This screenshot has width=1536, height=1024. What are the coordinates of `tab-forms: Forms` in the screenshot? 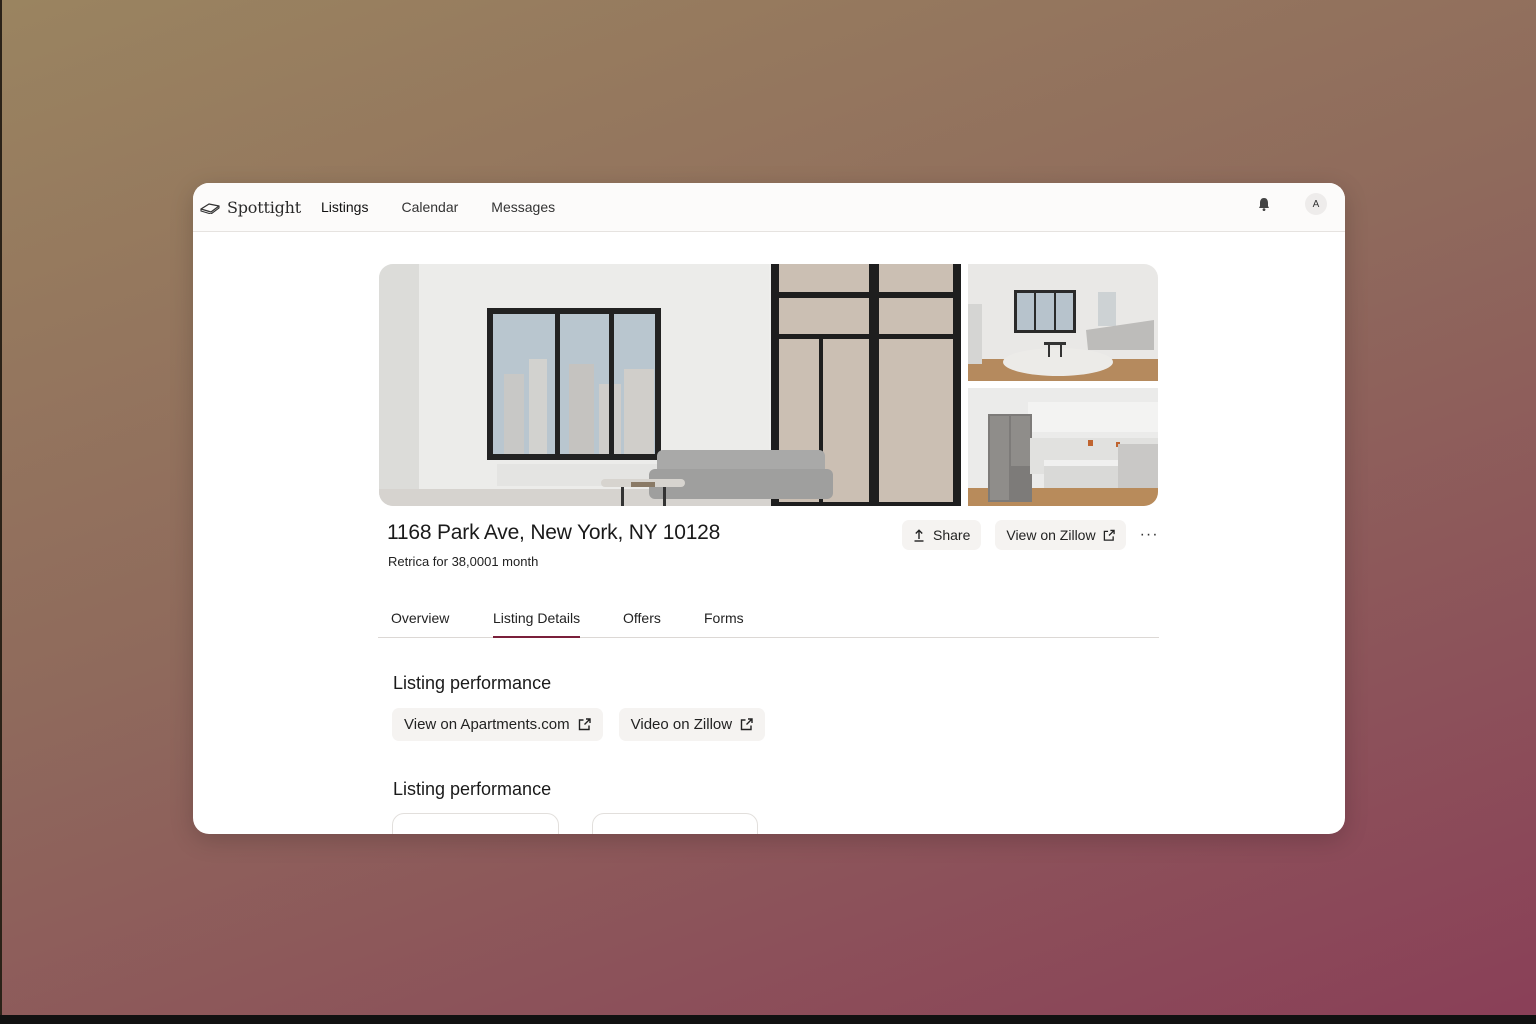 It's located at (724, 624).